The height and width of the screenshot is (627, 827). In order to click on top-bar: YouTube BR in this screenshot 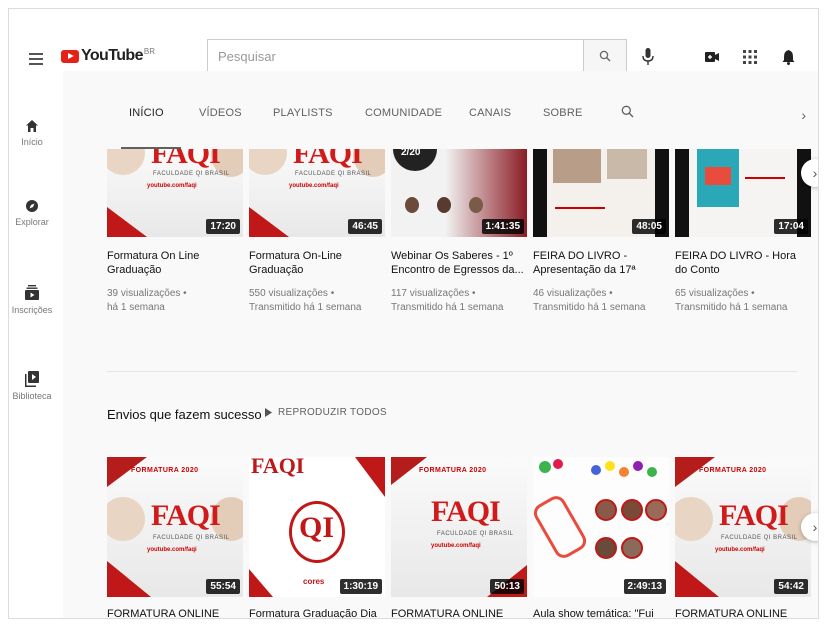, I will do `click(413, 41)`.